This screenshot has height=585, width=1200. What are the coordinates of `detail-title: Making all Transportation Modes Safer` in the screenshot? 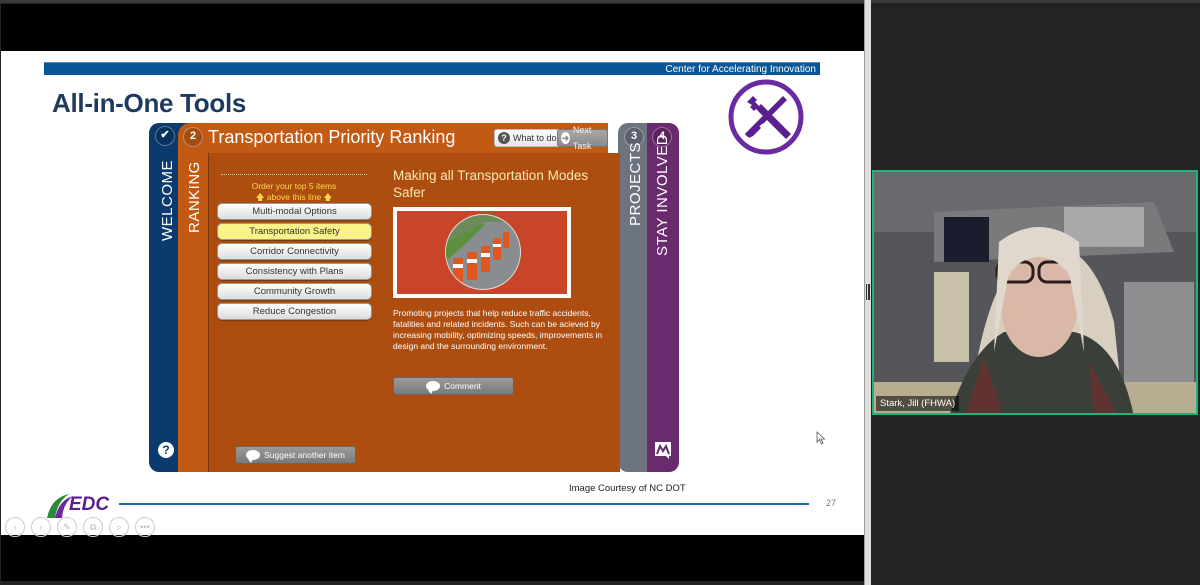 It's located at (491, 184).